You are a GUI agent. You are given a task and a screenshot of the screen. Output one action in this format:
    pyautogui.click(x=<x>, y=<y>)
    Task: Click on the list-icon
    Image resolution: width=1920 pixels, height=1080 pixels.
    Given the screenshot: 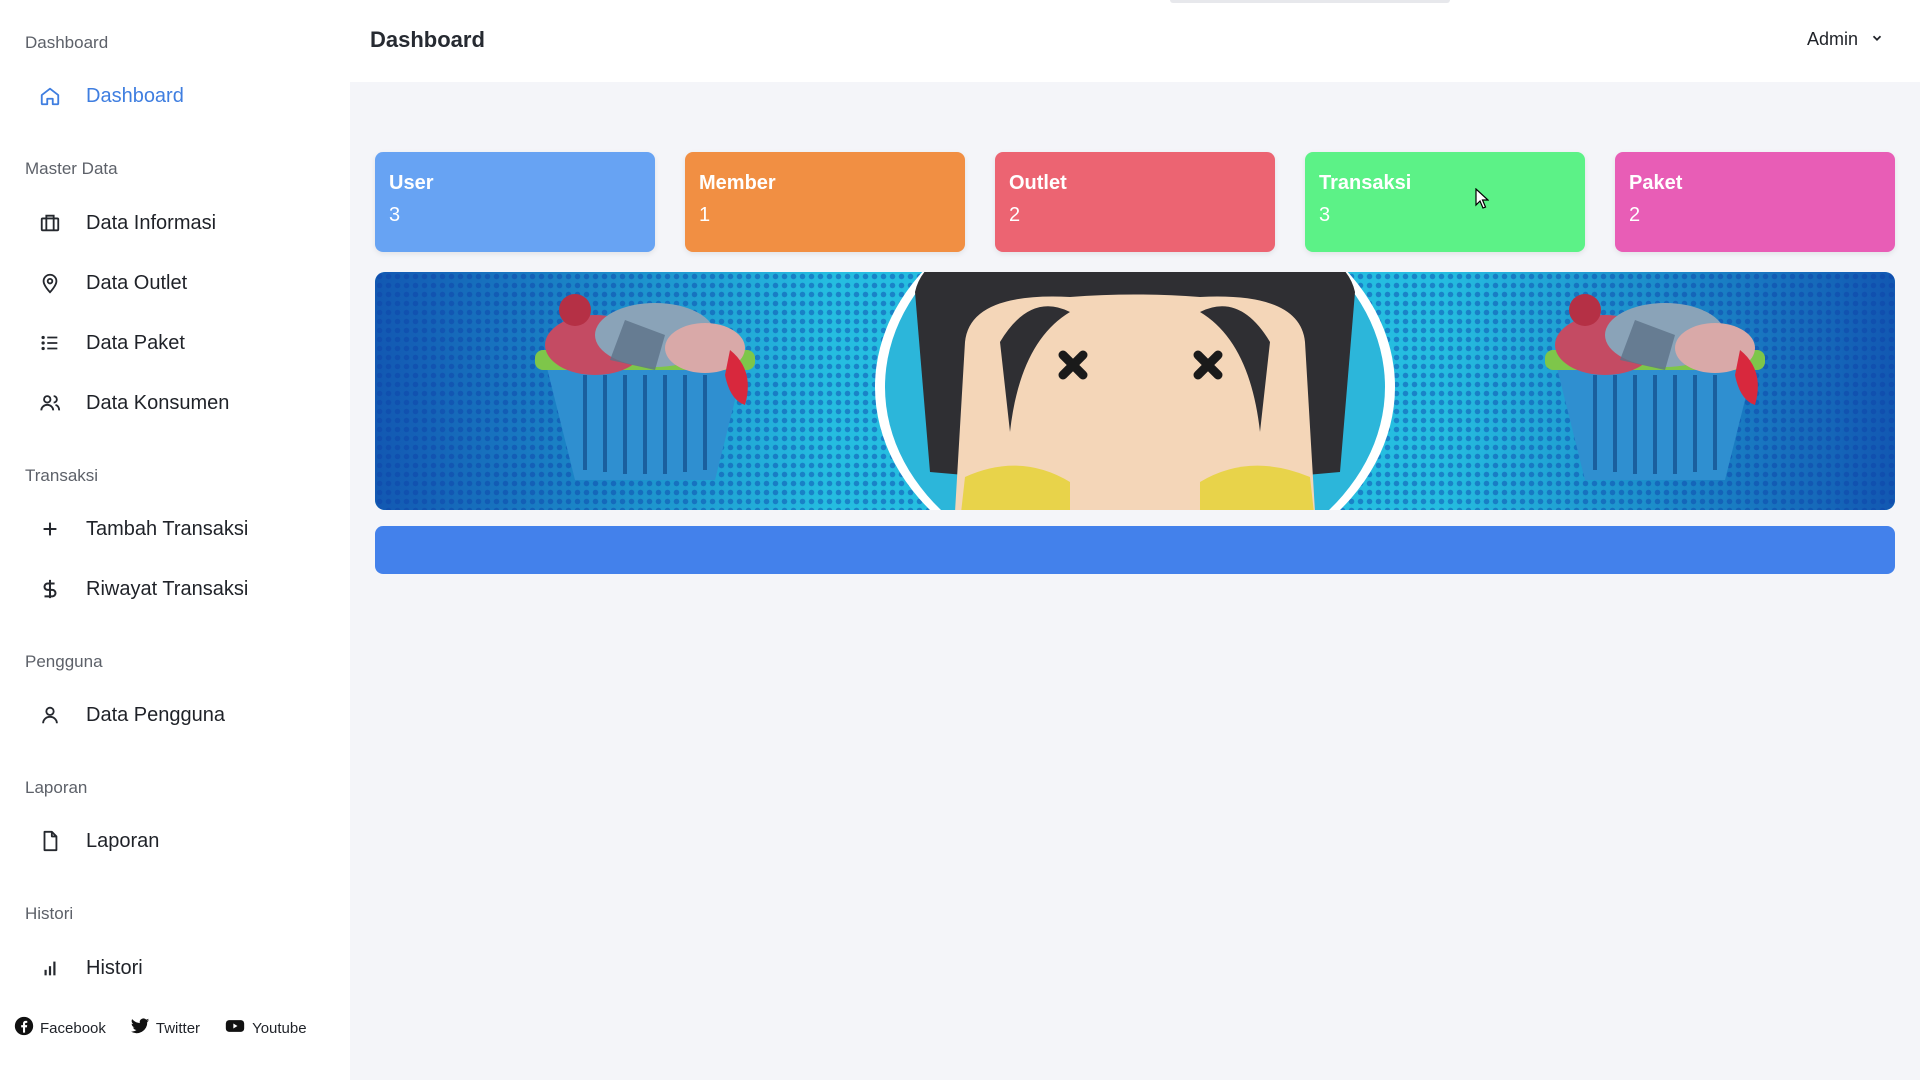 What is the action you would take?
    pyautogui.click(x=50, y=343)
    